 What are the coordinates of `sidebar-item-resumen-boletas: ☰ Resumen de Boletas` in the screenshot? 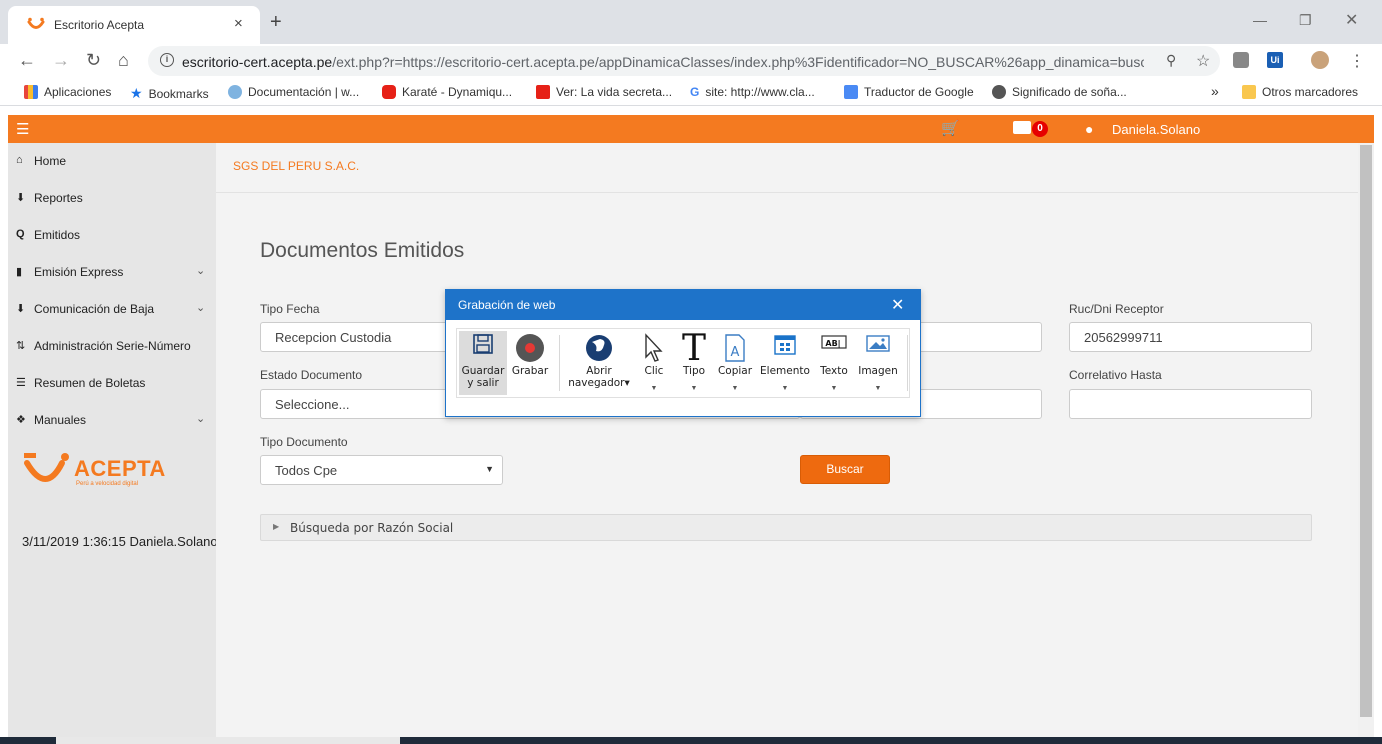 It's located at (112, 382).